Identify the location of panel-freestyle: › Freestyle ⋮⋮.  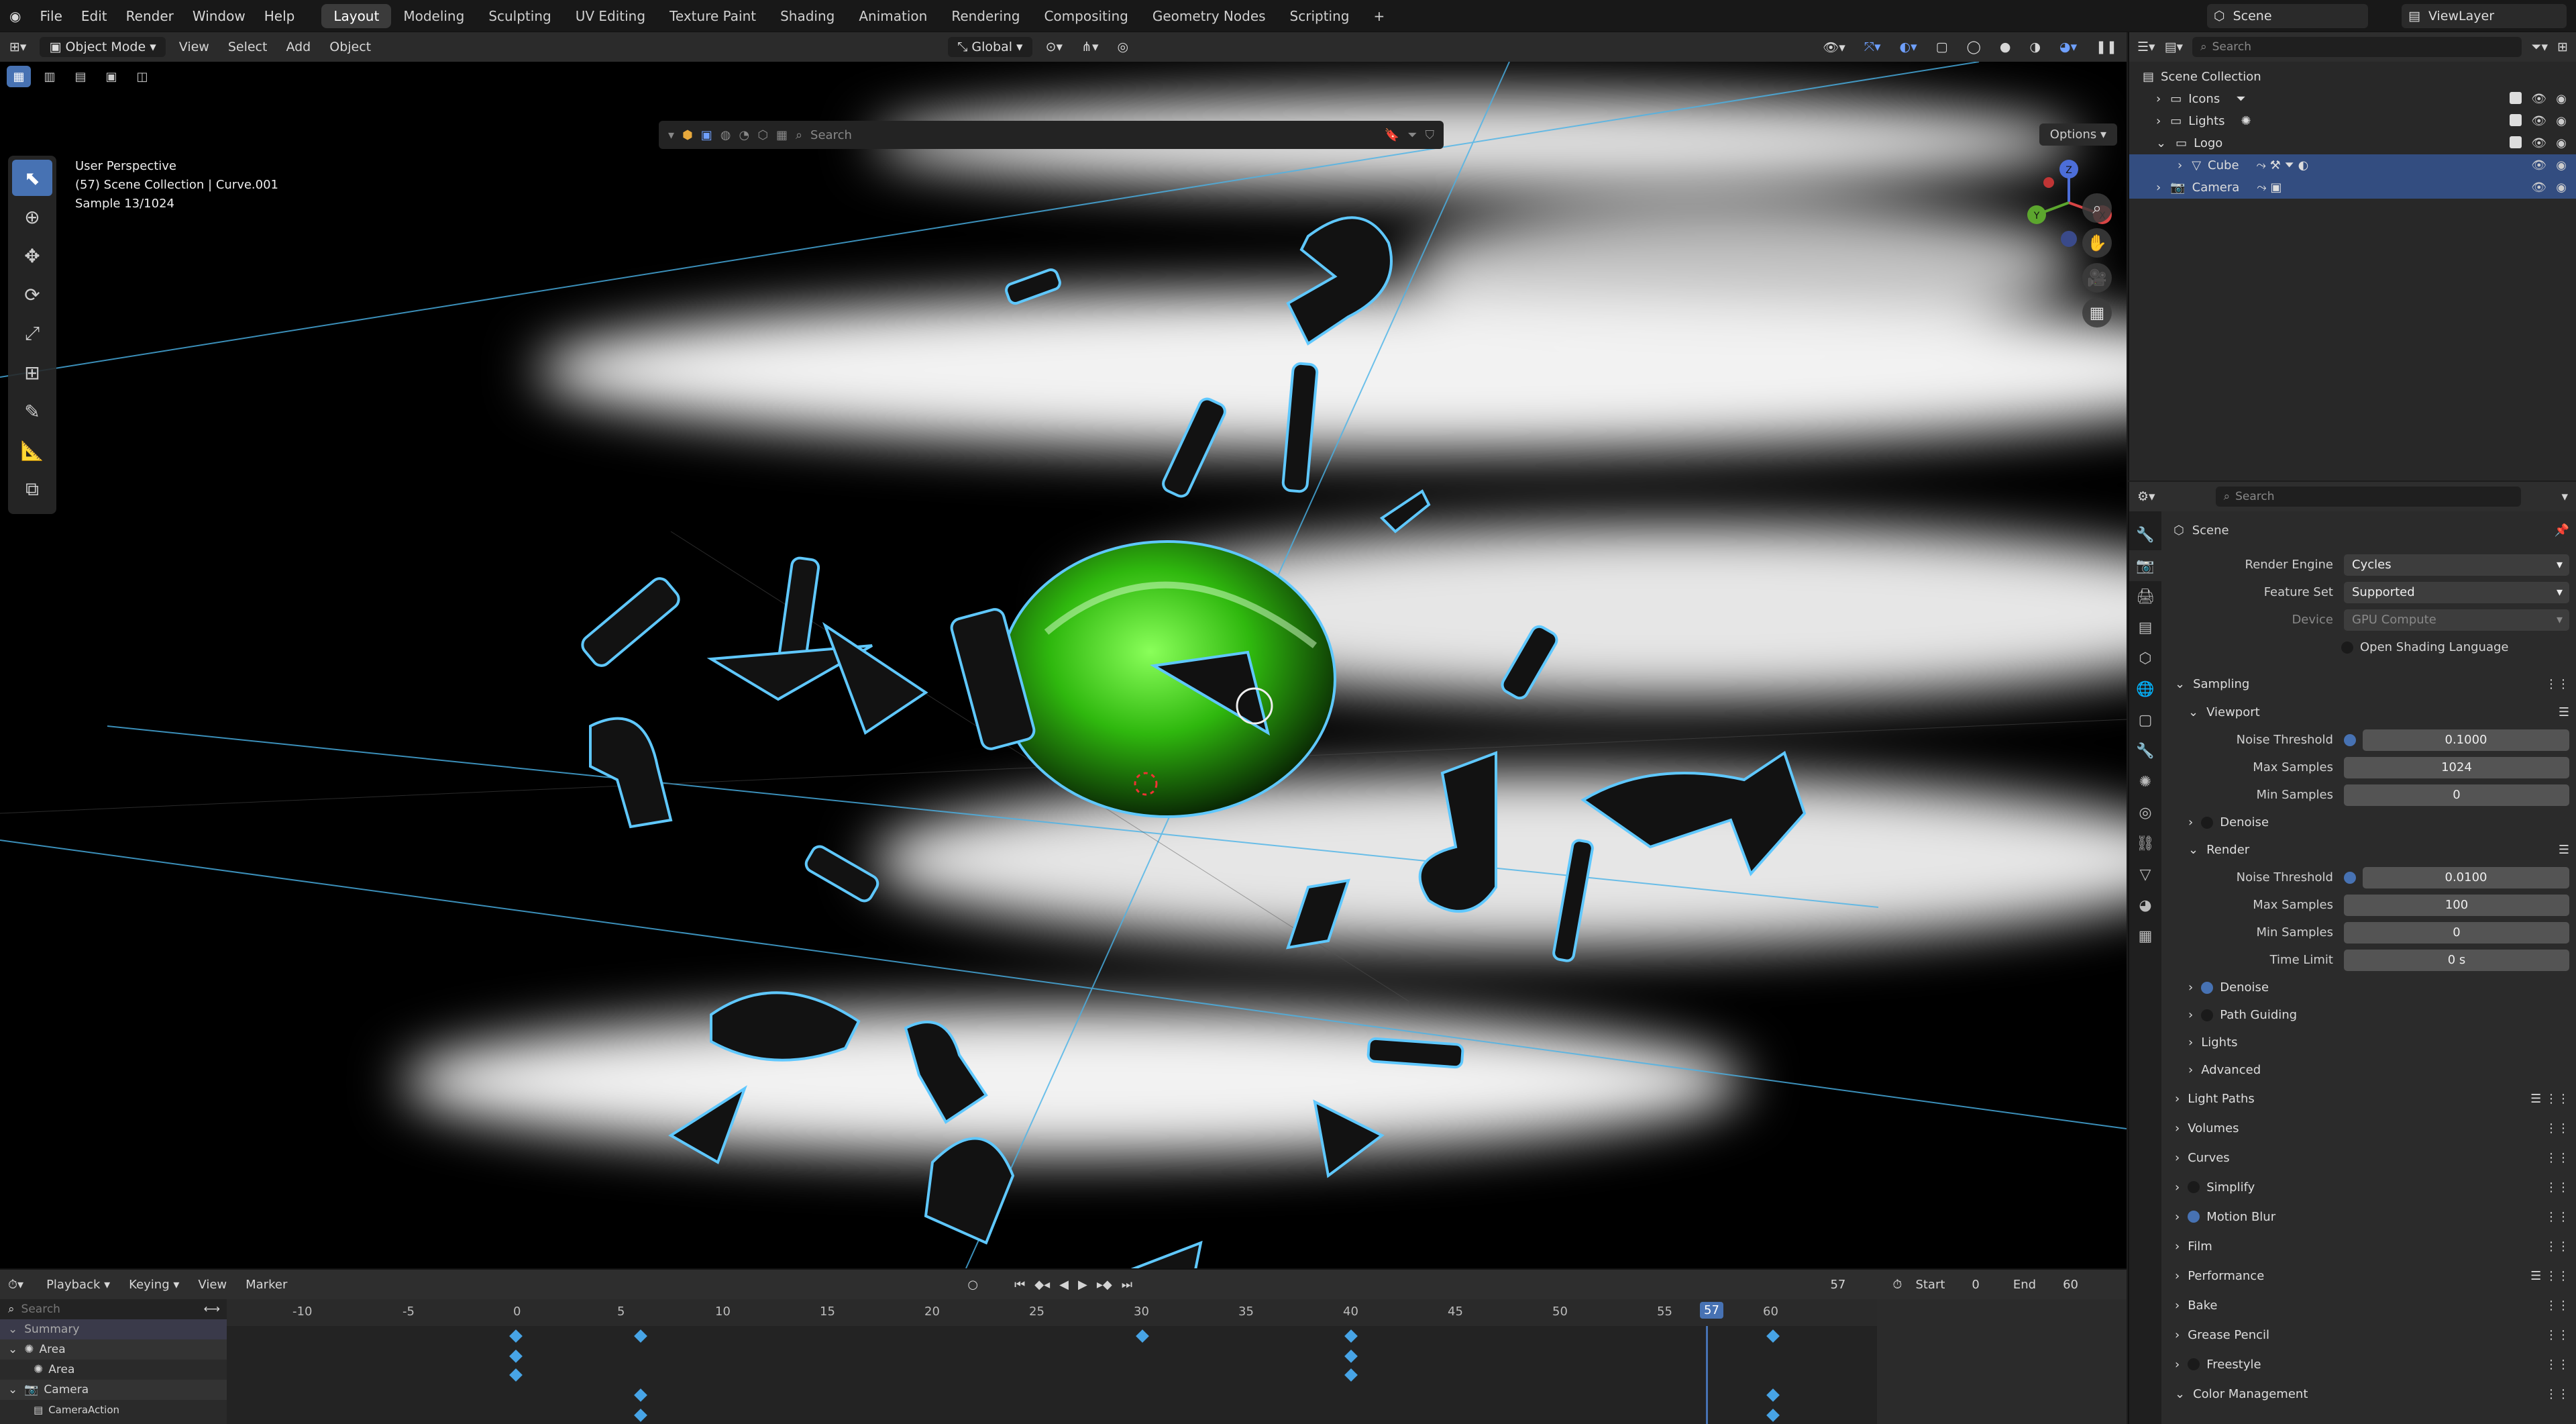
(2369, 1364).